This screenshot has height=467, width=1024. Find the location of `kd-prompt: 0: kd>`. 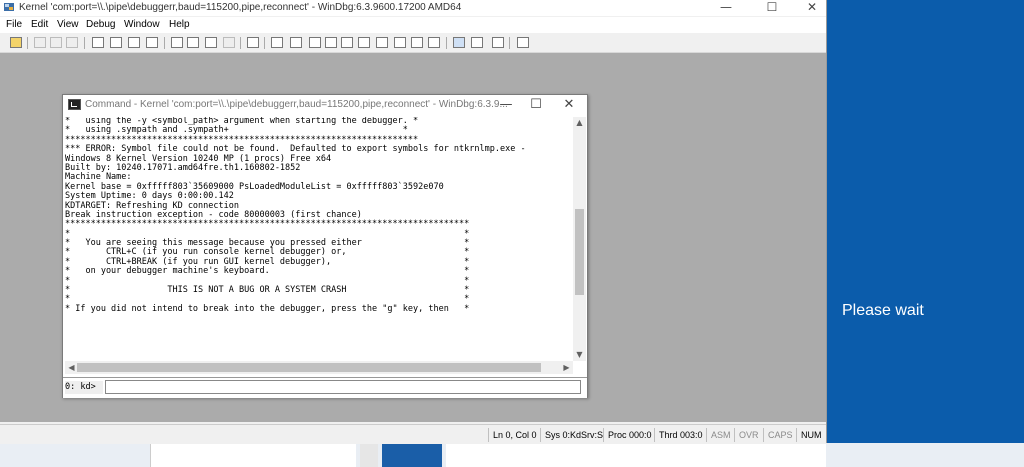

kd-prompt: 0: kd> is located at coordinates (84, 387).